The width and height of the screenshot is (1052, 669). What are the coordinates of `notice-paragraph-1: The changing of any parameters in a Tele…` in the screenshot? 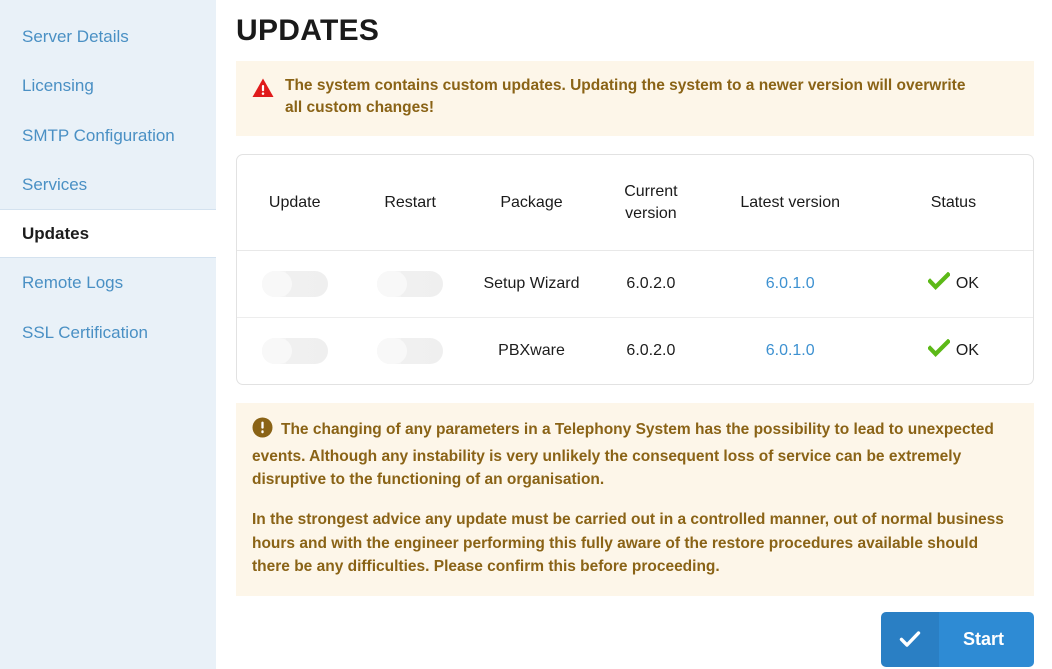 It's located at (623, 455).